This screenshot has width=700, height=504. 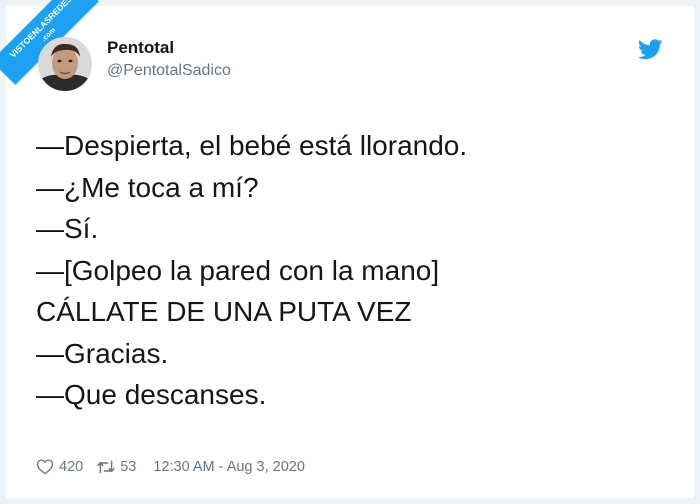 I want to click on tweet-line: CÁLLATE DE UNA PUTA VEZ, so click(x=224, y=311).